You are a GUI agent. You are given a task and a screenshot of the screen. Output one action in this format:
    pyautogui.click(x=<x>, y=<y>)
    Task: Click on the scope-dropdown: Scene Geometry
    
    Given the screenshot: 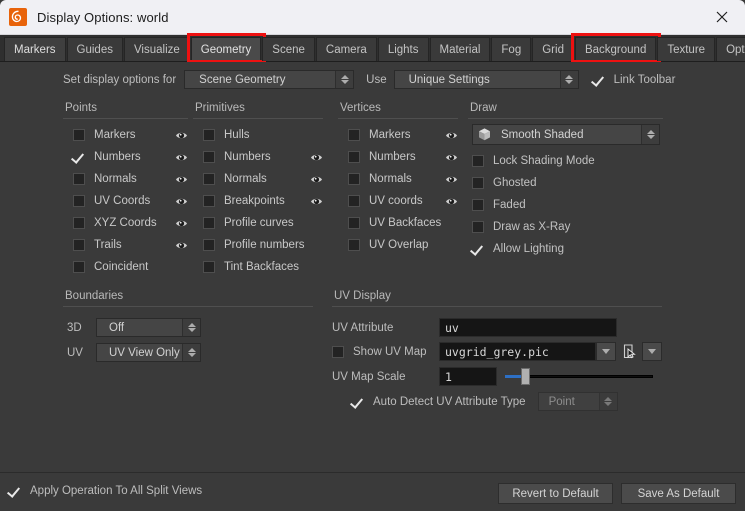 What is the action you would take?
    pyautogui.click(x=269, y=79)
    